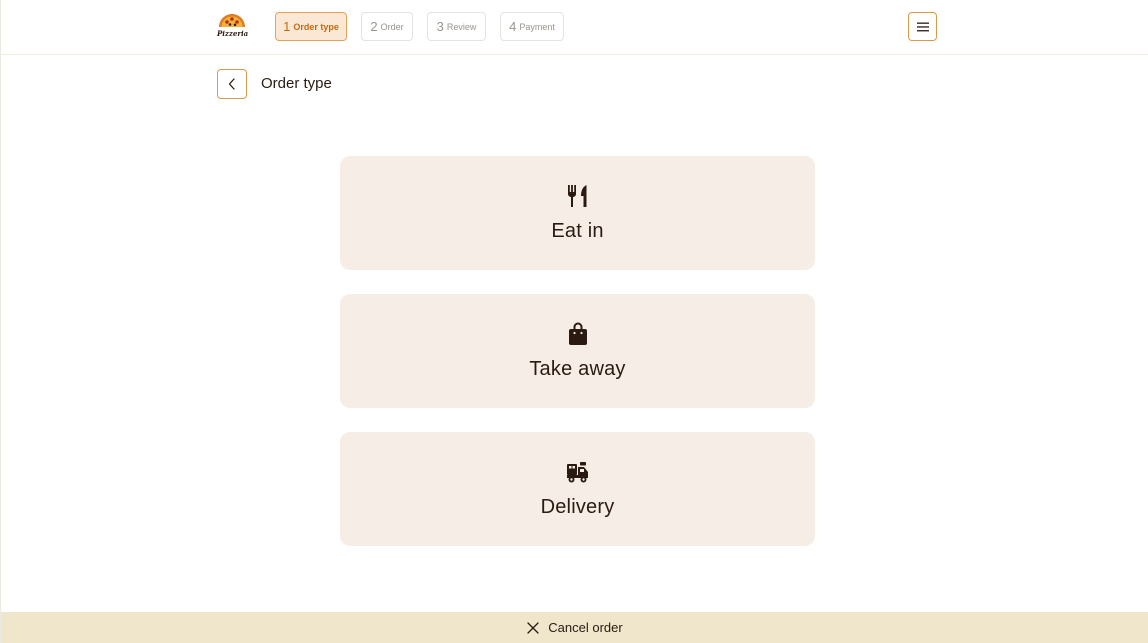  I want to click on step-label: Order, so click(392, 26).